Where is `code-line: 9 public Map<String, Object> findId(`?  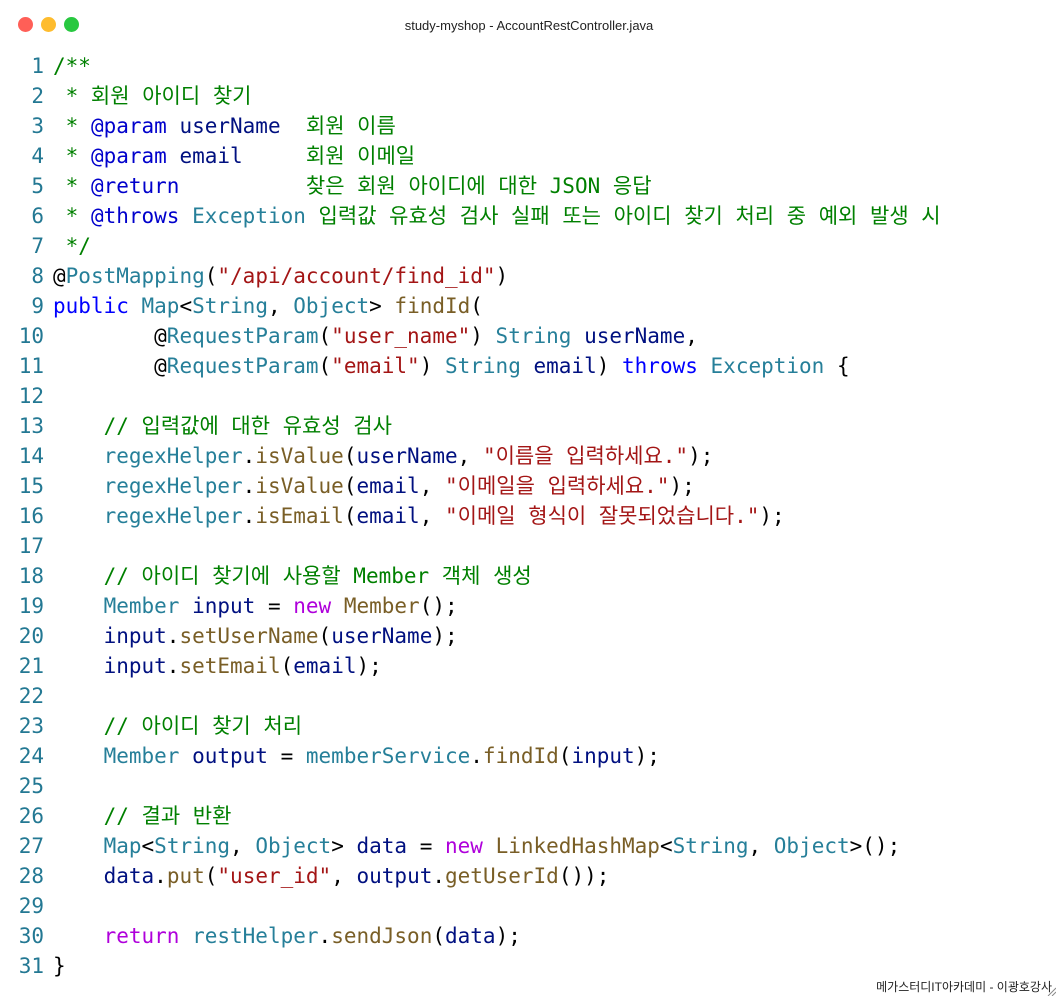
code-line: 9 public Map<String, Object> findId( is located at coordinates (529, 306).